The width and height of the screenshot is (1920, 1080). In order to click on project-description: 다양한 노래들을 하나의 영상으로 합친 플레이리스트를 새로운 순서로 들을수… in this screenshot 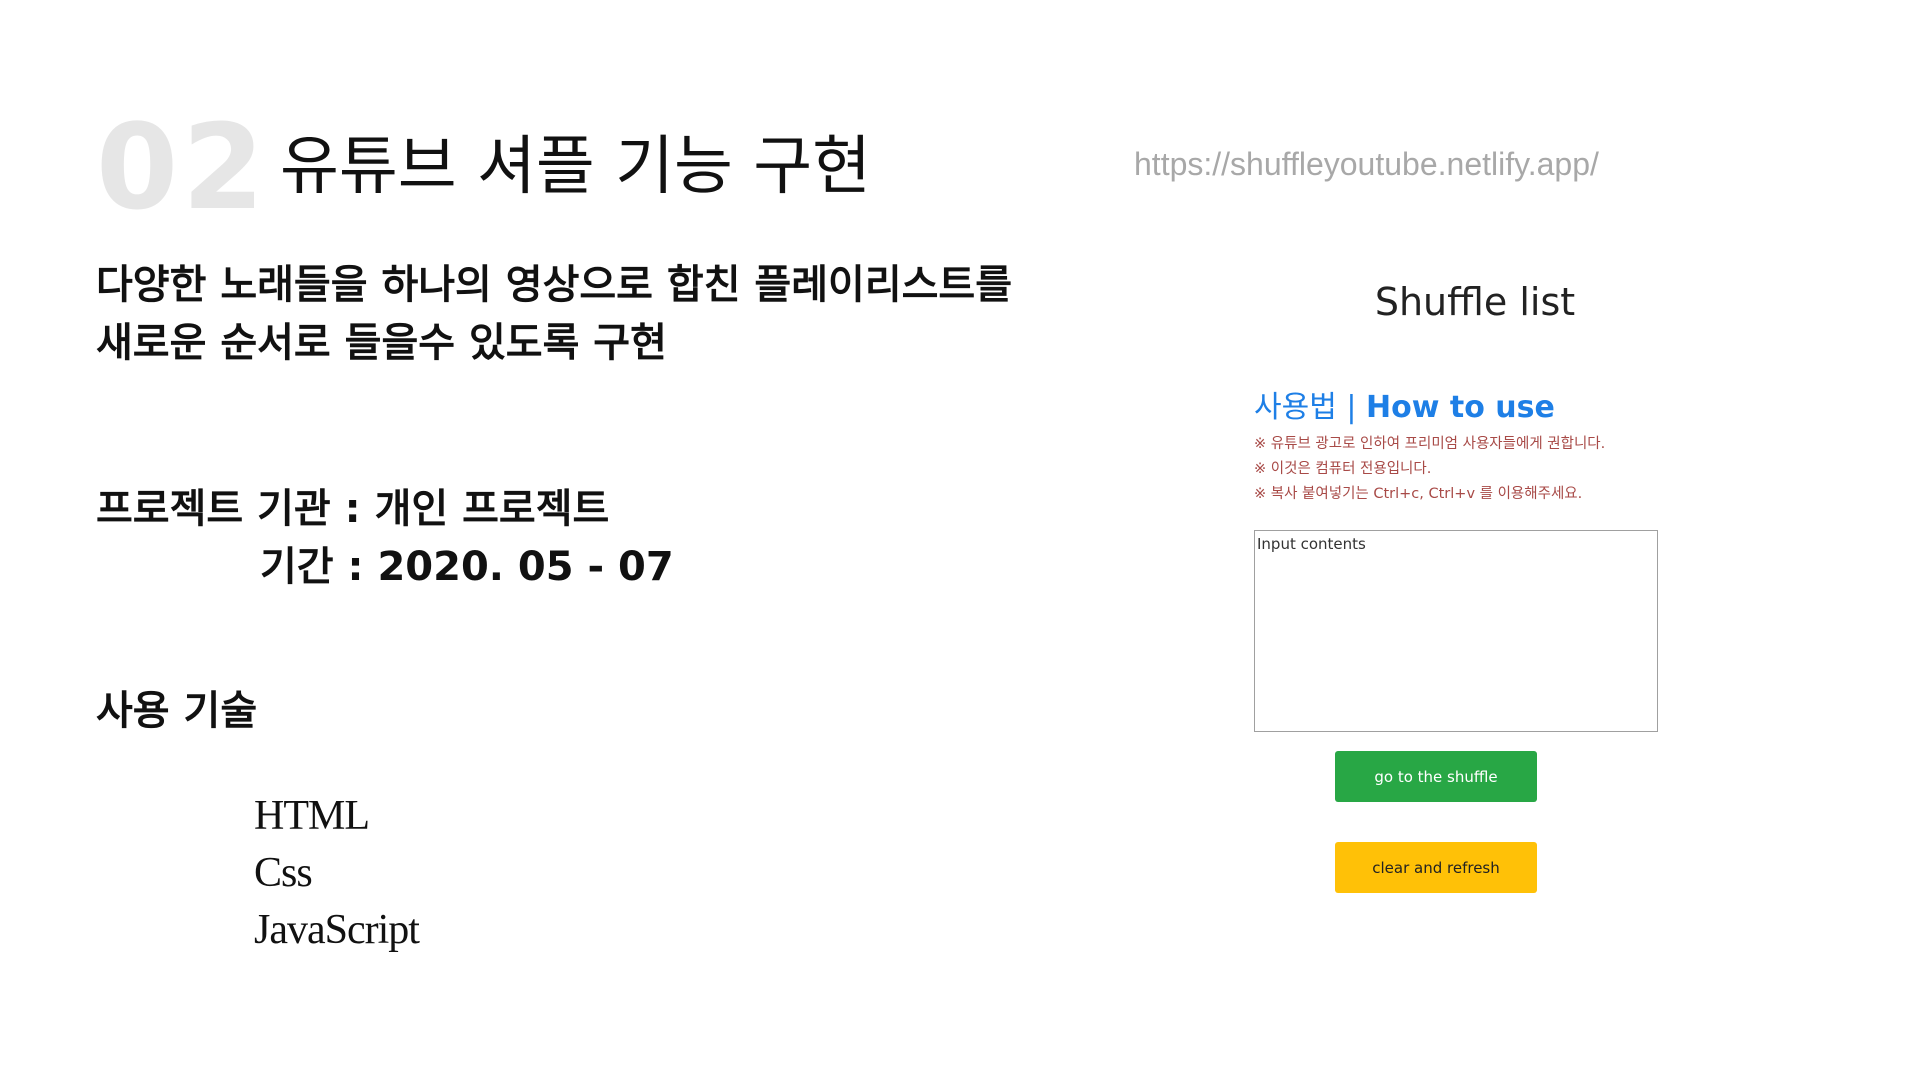, I will do `click(554, 314)`.